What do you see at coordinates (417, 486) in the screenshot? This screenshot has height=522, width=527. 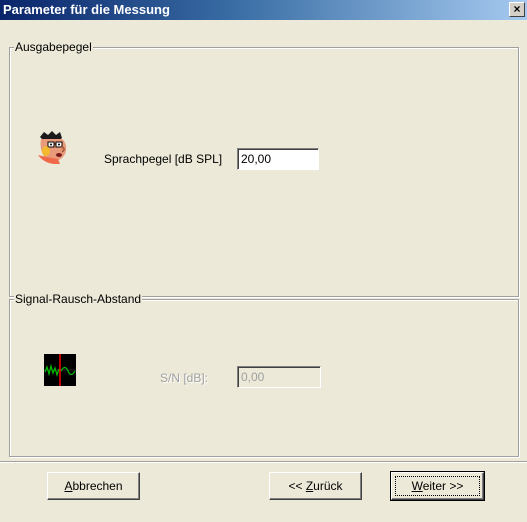 I see `next-accelerator: W` at bounding box center [417, 486].